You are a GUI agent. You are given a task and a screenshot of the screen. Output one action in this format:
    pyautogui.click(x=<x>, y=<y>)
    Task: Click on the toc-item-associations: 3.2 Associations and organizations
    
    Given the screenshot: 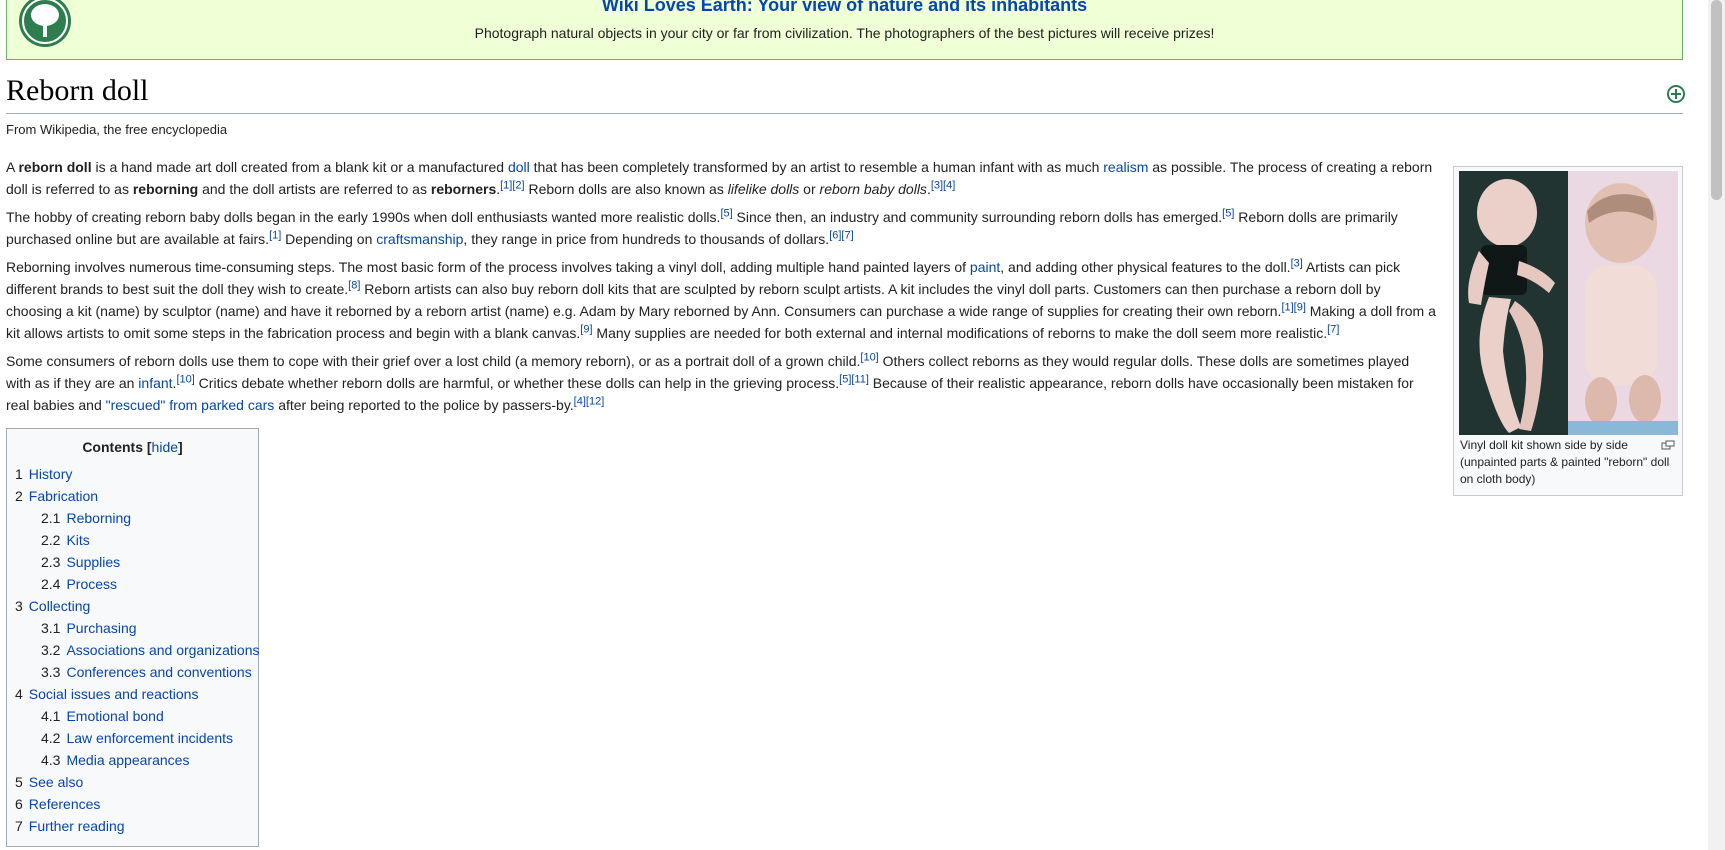 What is the action you would take?
    pyautogui.click(x=137, y=650)
    